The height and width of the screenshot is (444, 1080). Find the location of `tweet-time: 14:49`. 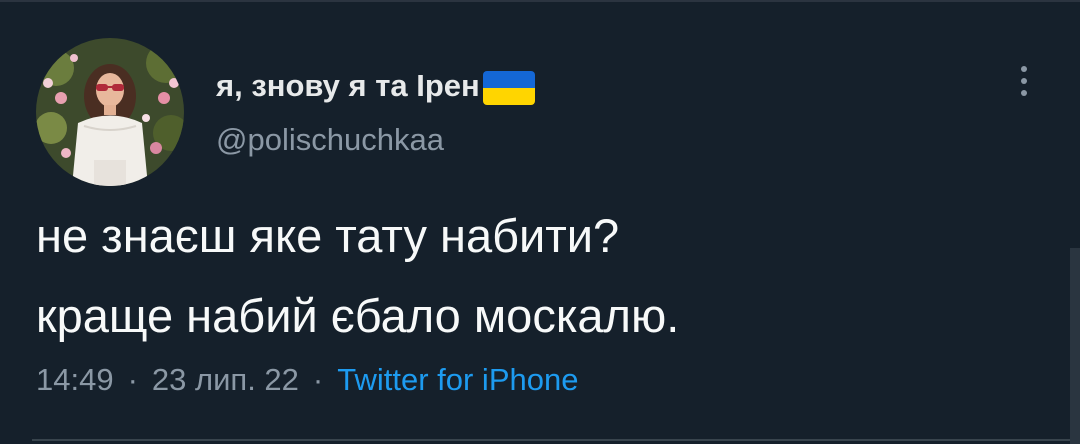

tweet-time: 14:49 is located at coordinates (75, 380).